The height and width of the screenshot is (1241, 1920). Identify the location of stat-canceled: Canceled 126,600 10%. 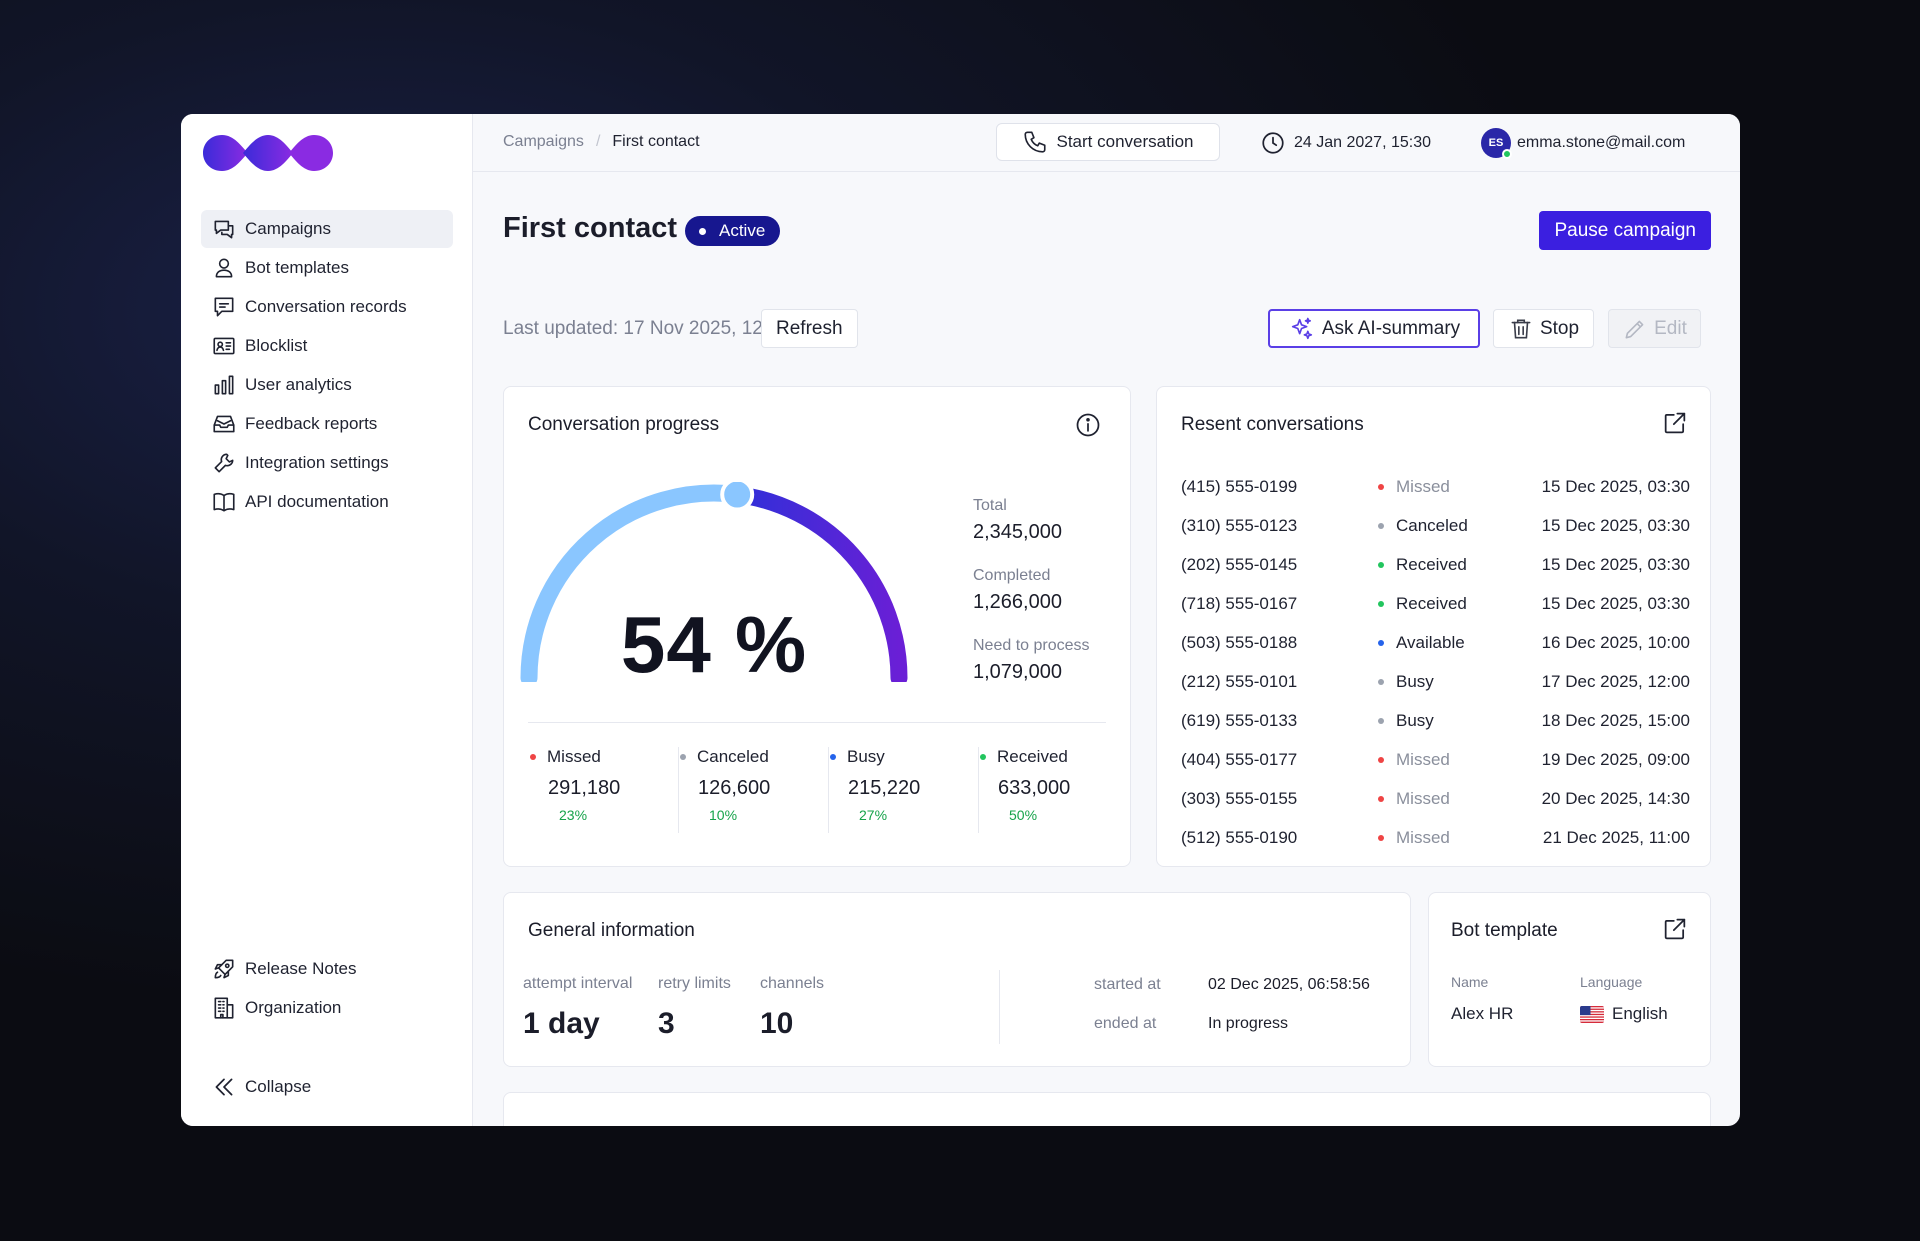
(755, 785).